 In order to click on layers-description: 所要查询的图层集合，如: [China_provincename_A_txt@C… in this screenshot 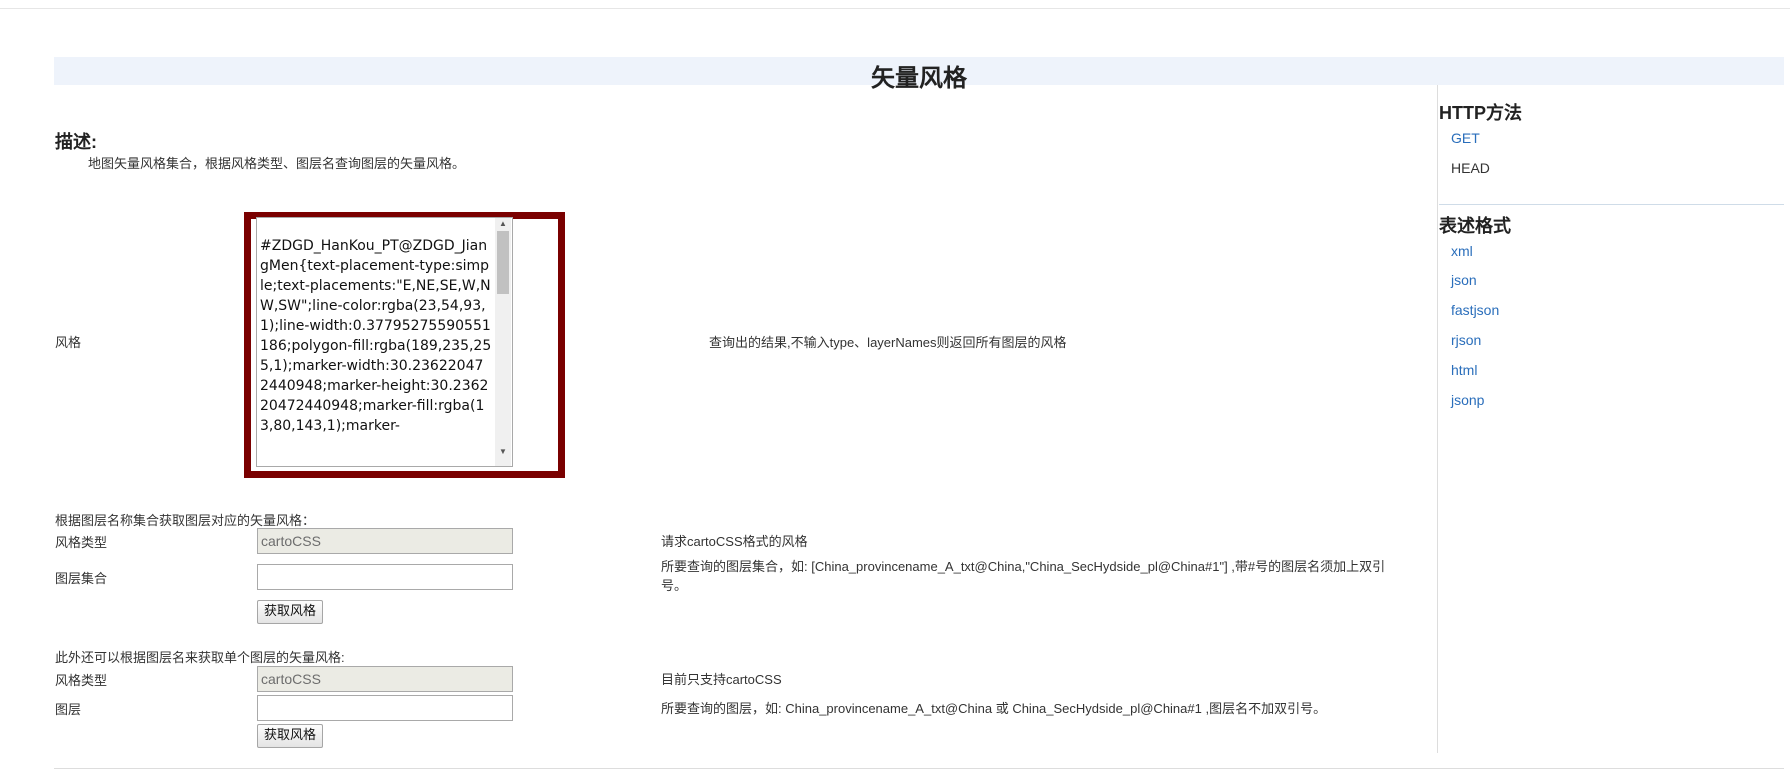, I will do `click(1023, 576)`.